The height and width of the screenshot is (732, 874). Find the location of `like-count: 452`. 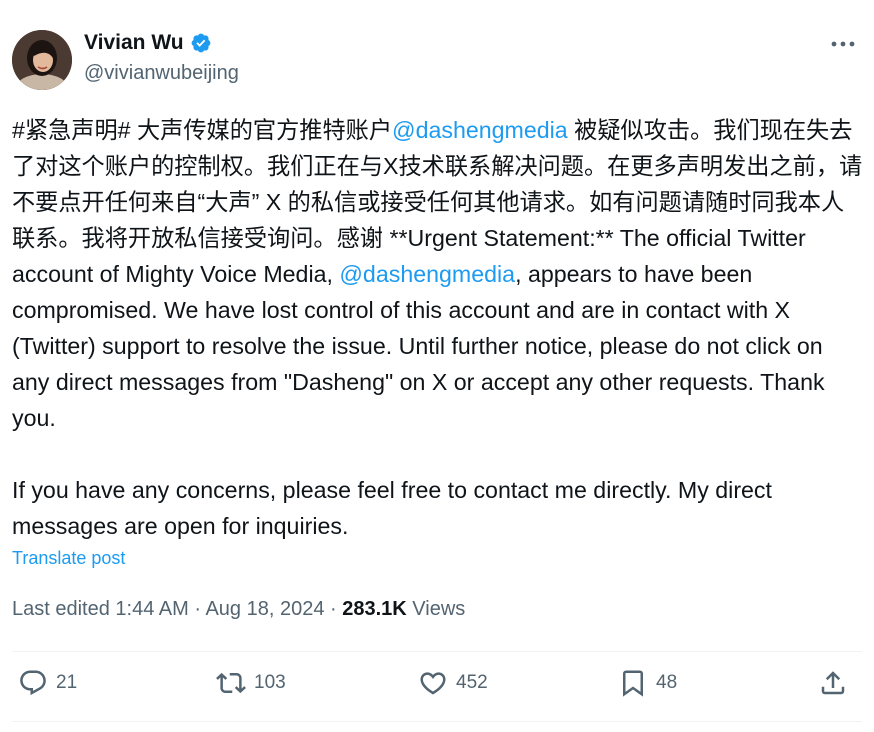

like-count: 452 is located at coordinates (472, 682).